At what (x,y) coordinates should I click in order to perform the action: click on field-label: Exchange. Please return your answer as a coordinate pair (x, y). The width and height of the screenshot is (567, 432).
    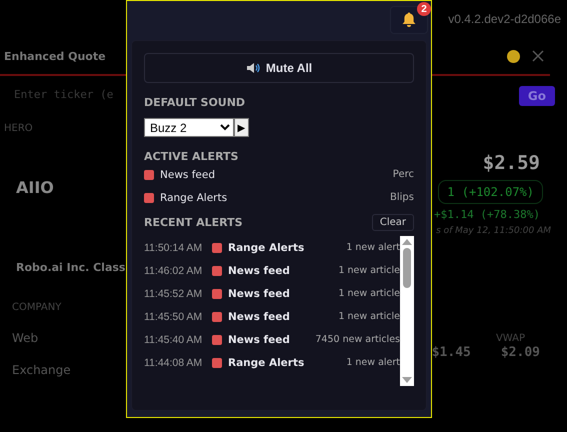
    Looking at the image, I should click on (42, 370).